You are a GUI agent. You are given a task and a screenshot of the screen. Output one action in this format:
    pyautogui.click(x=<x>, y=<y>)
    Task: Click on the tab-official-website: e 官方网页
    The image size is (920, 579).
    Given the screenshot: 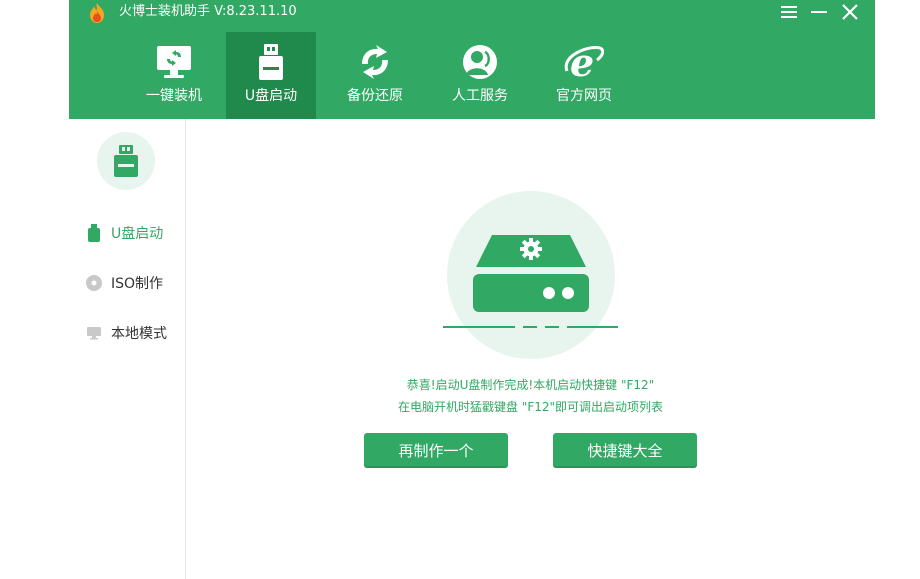 What is the action you would take?
    pyautogui.click(x=584, y=75)
    